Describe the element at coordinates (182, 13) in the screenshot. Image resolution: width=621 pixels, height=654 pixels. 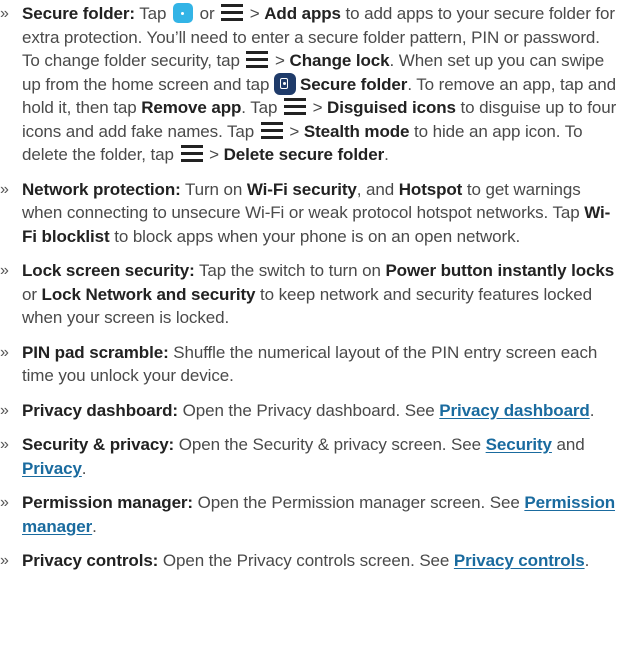
I see `add-app-icon` at that location.